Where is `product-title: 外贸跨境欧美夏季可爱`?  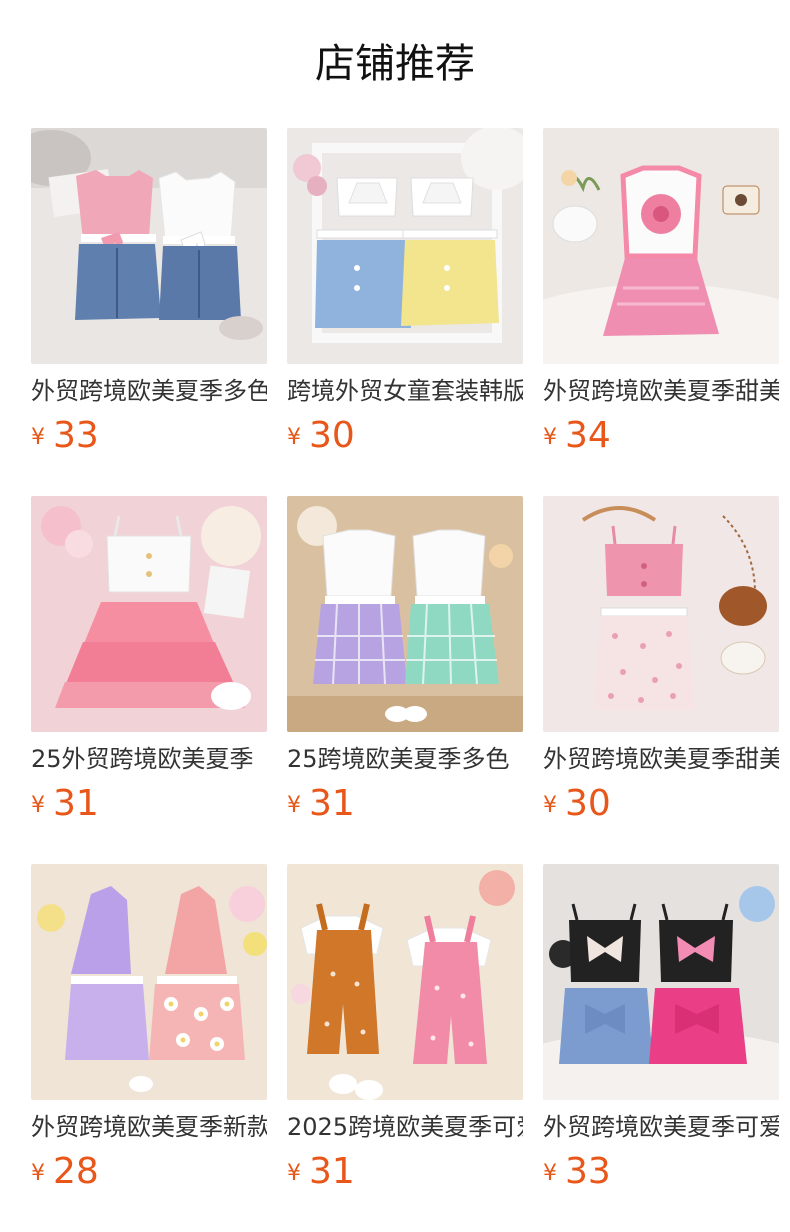 product-title: 外贸跨境欧美夏季可爱 is located at coordinates (661, 1127).